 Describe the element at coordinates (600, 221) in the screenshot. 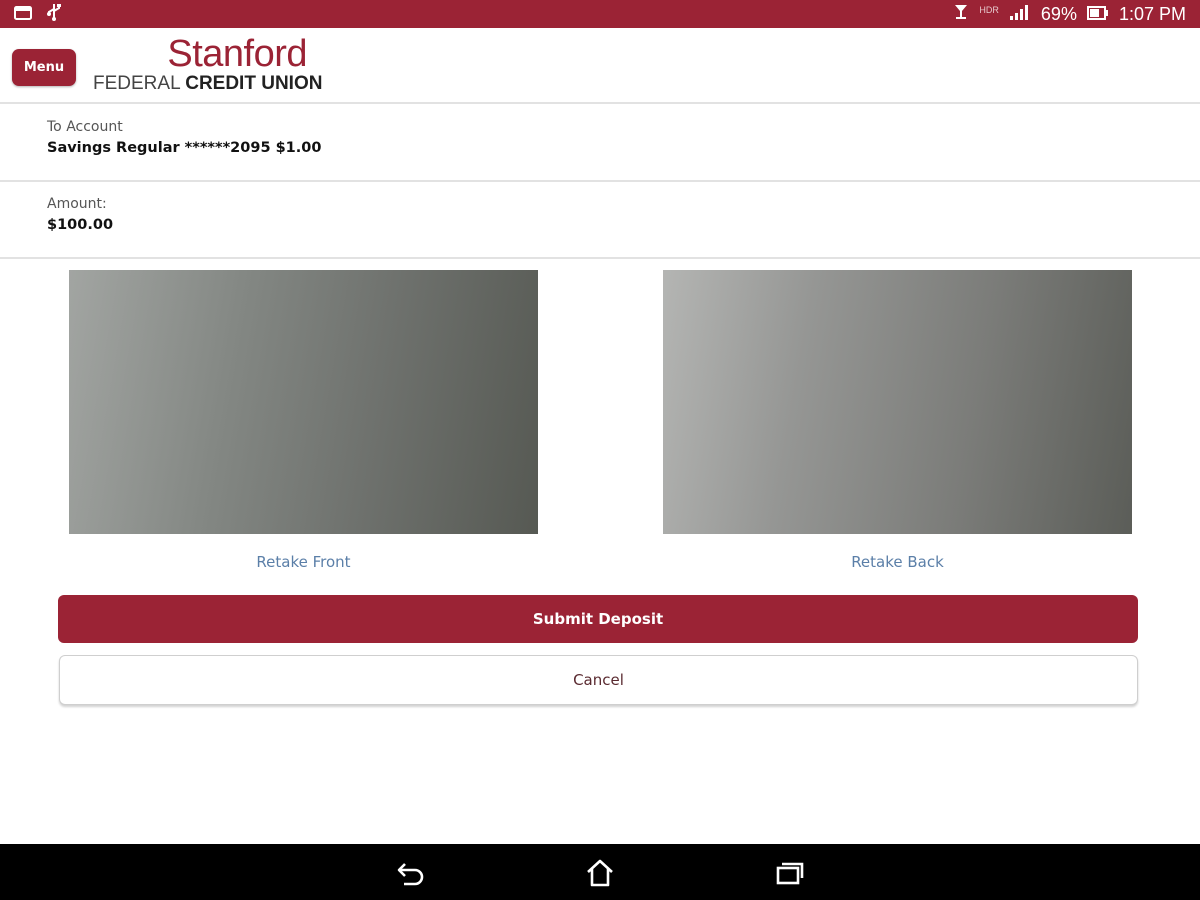

I see `amount-field: Amount: $100.00` at that location.